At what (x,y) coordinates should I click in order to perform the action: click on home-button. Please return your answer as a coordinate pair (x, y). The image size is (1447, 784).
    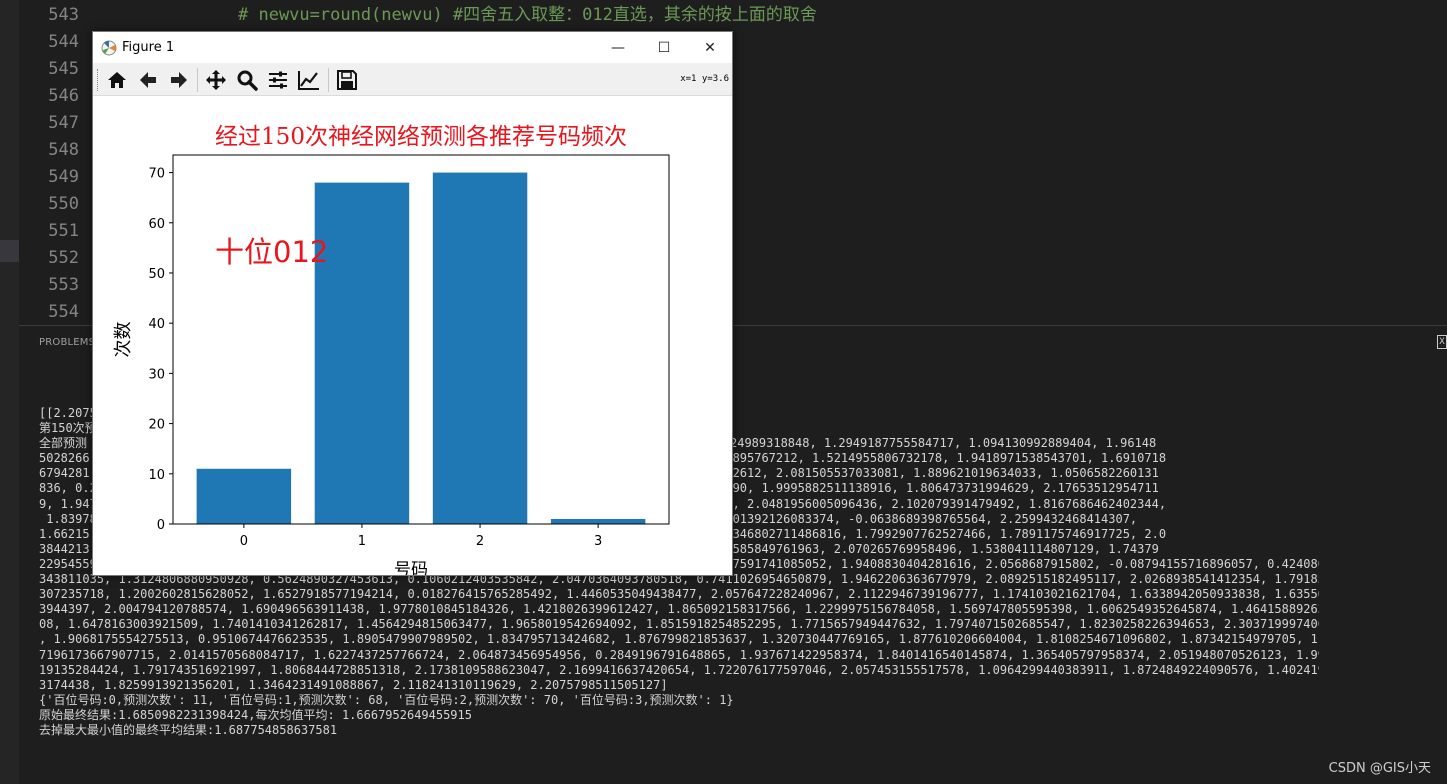
    Looking at the image, I should click on (117, 80).